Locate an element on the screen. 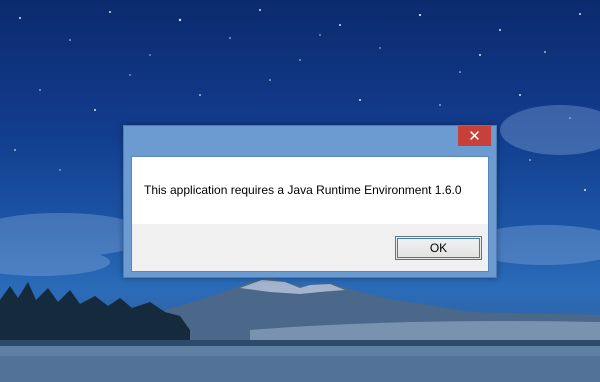 The width and height of the screenshot is (600, 382). lake-reflection is located at coordinates (300, 369).